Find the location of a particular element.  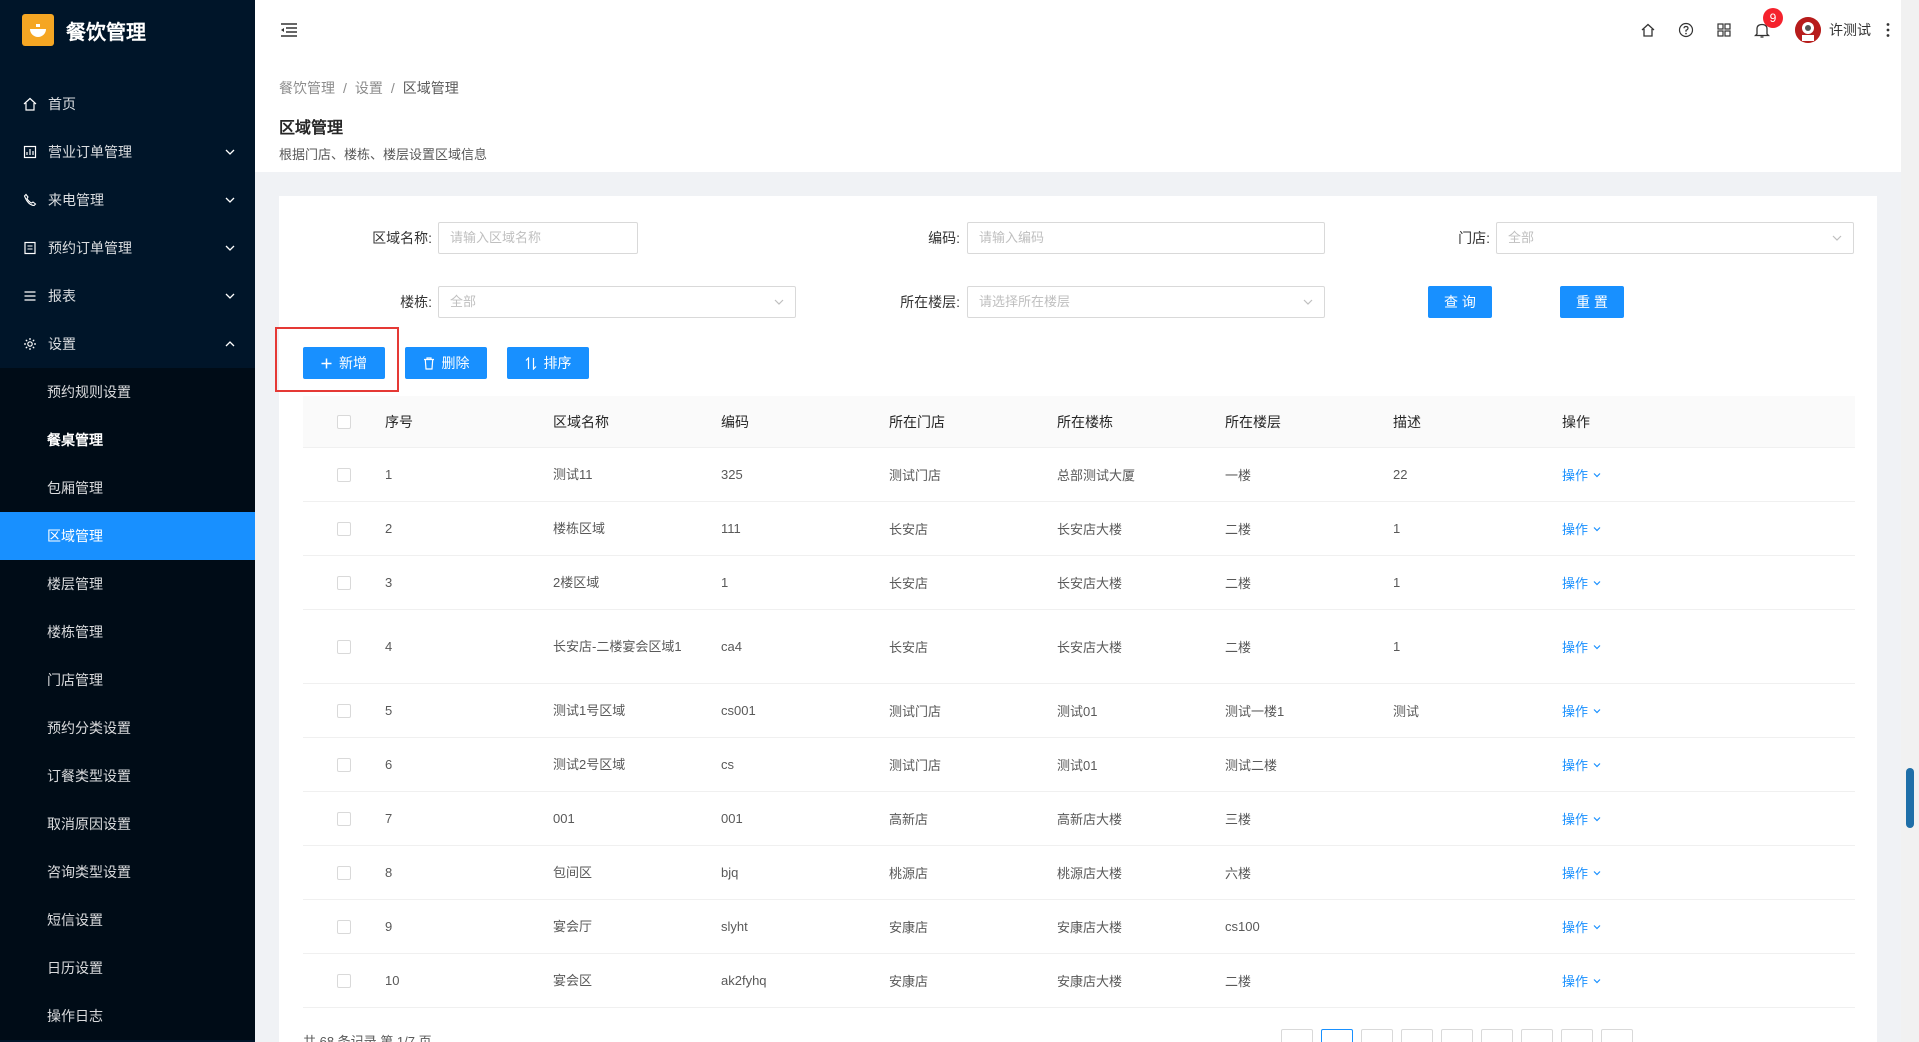

gear-icon is located at coordinates (30, 344).